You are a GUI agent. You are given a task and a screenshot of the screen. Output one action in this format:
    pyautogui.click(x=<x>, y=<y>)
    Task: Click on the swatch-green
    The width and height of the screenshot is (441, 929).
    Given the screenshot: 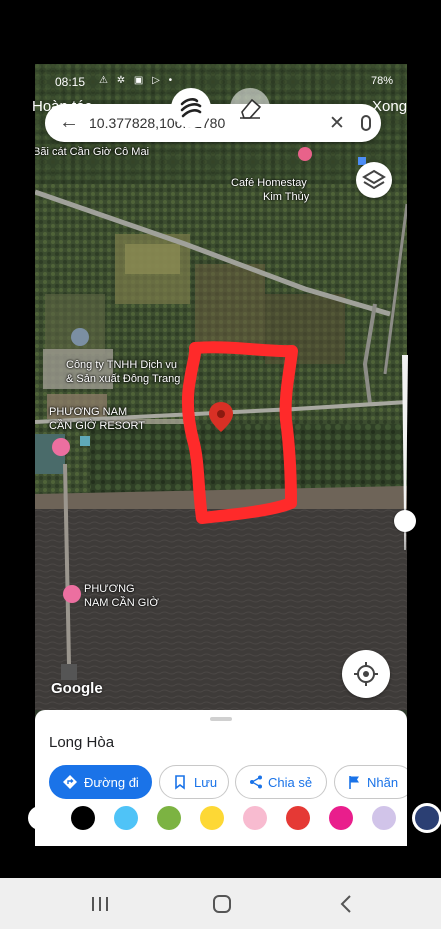 What is the action you would take?
    pyautogui.click(x=169, y=818)
    